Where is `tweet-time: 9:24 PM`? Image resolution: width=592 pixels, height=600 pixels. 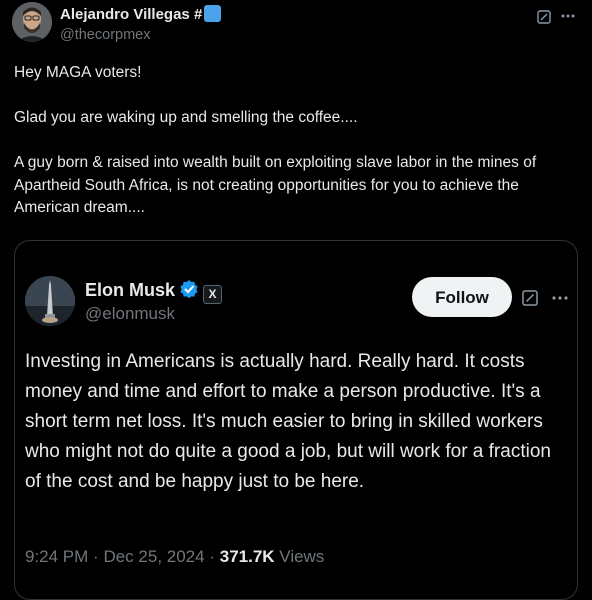 tweet-time: 9:24 PM is located at coordinates (56, 556).